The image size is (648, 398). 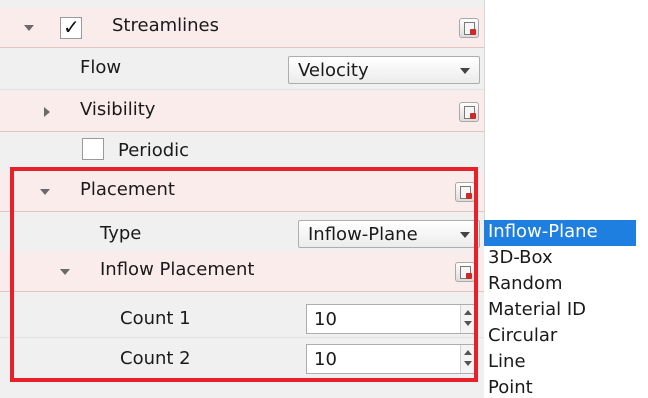 I want to click on count2-row: Count 2 10, so click(x=242, y=358).